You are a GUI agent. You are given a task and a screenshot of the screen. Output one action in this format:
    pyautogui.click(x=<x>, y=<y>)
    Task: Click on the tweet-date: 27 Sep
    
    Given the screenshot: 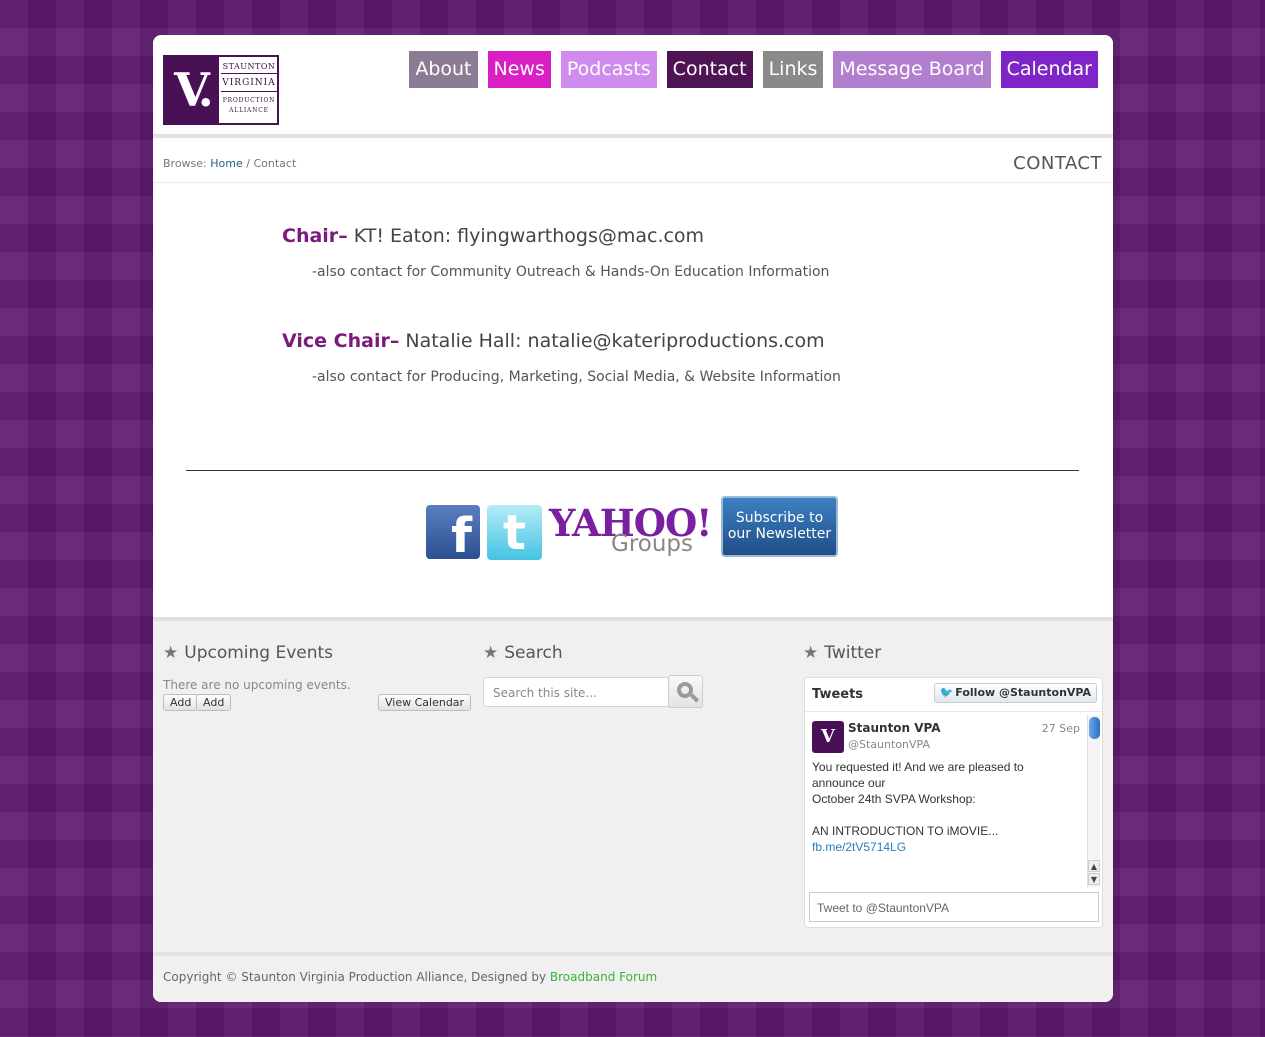 What is the action you would take?
    pyautogui.click(x=1061, y=728)
    